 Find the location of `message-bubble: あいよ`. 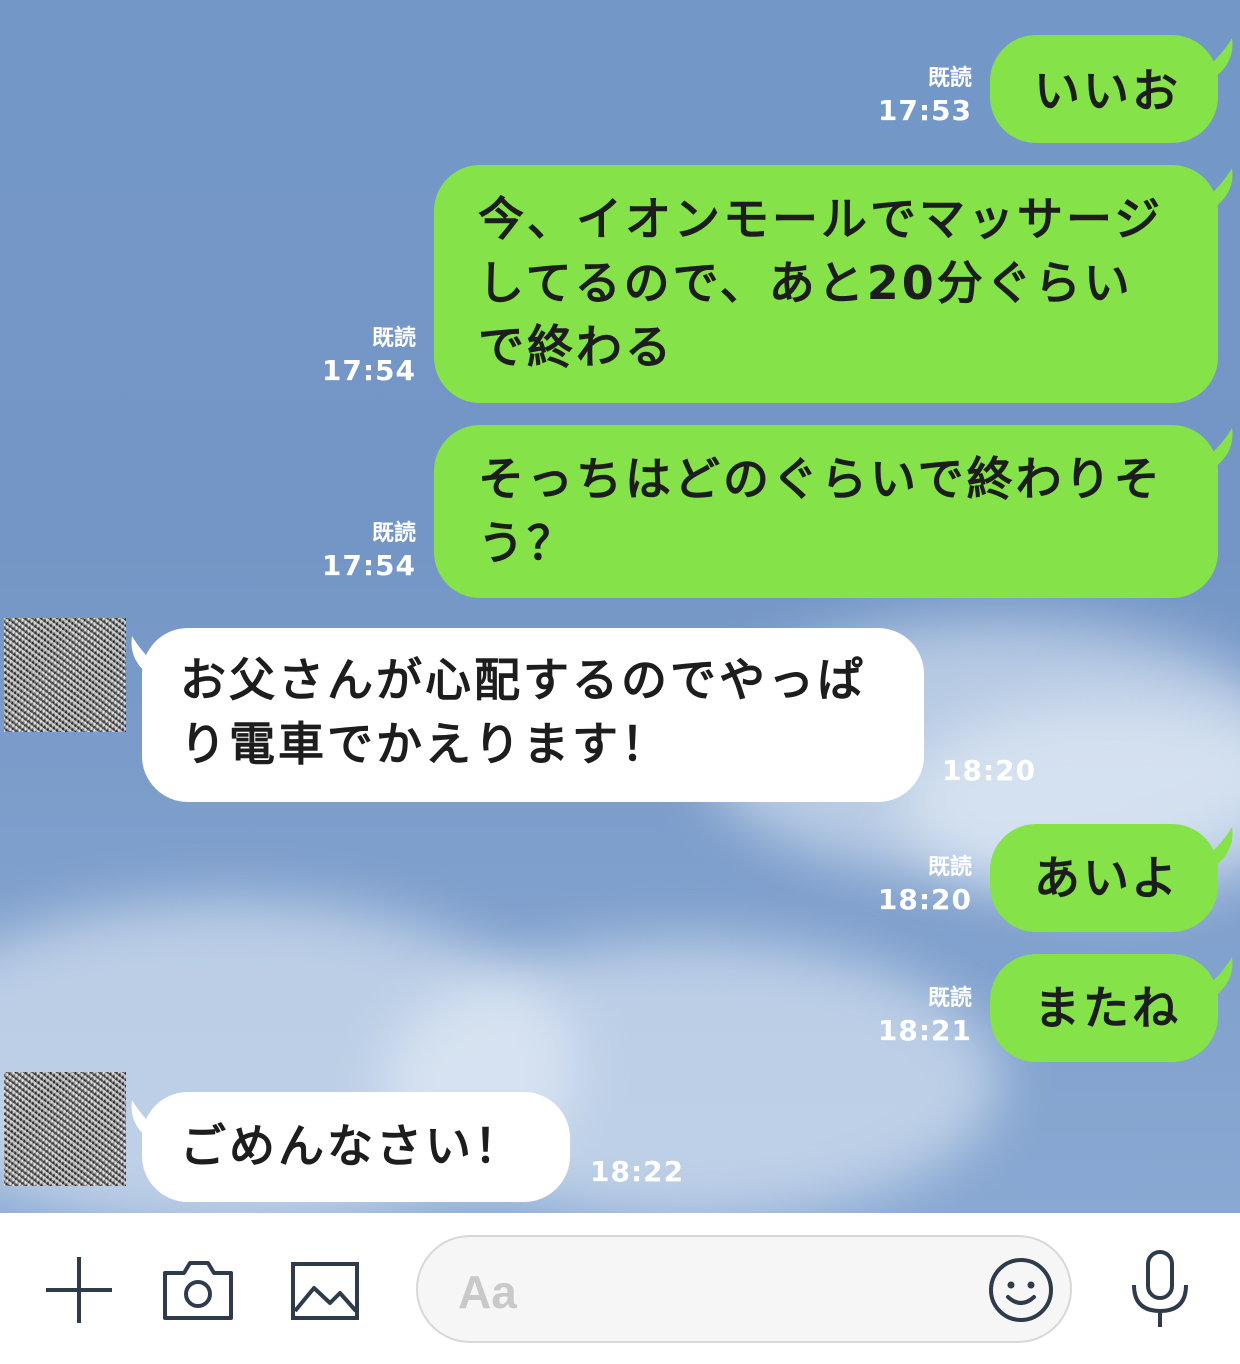

message-bubble: あいよ is located at coordinates (1104, 878).